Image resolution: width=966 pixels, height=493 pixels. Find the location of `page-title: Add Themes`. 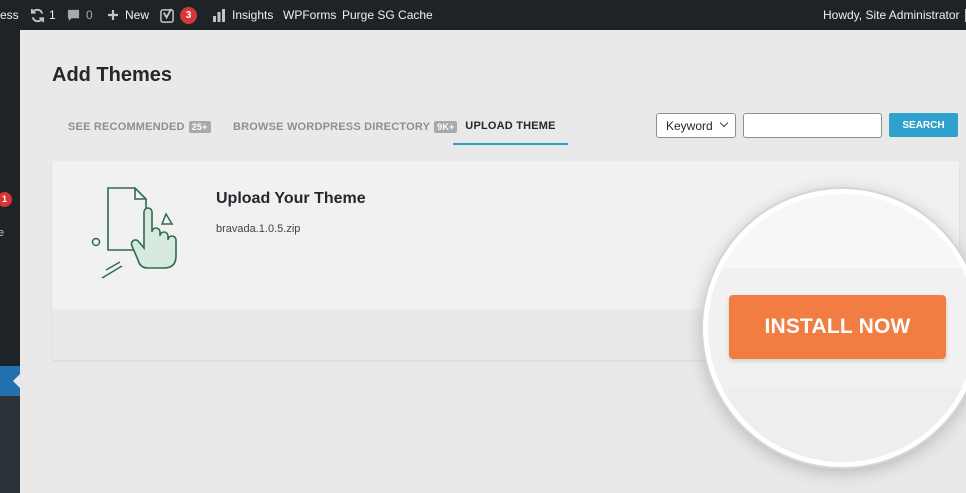

page-title: Add Themes is located at coordinates (112, 75).